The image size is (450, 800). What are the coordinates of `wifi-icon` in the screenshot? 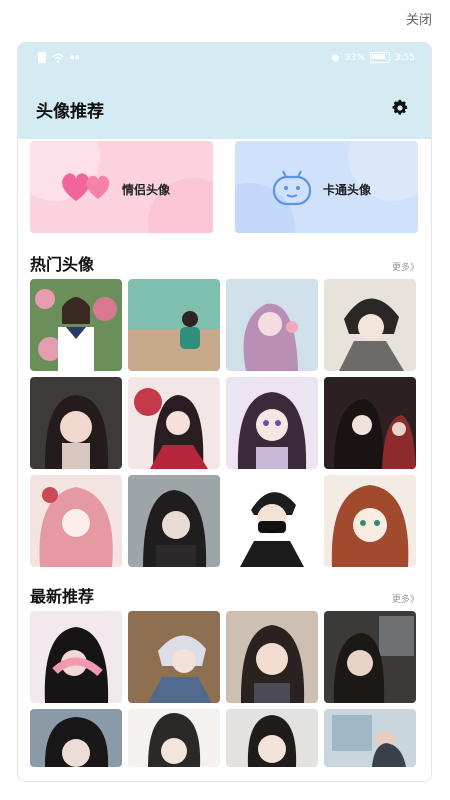 It's located at (58, 58).